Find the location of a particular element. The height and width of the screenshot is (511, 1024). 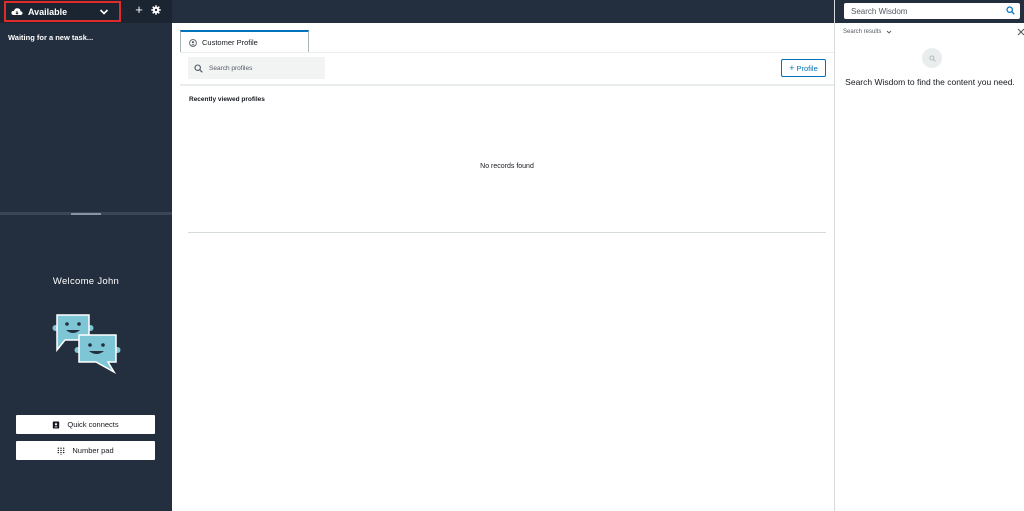

agent-status-dropdown: Available is located at coordinates (62, 11).